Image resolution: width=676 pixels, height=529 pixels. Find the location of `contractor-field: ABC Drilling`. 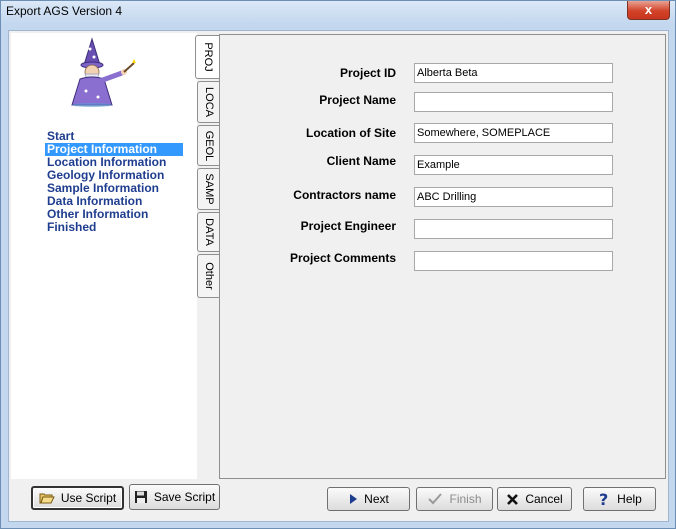

contractor-field: ABC Drilling is located at coordinates (513, 197).